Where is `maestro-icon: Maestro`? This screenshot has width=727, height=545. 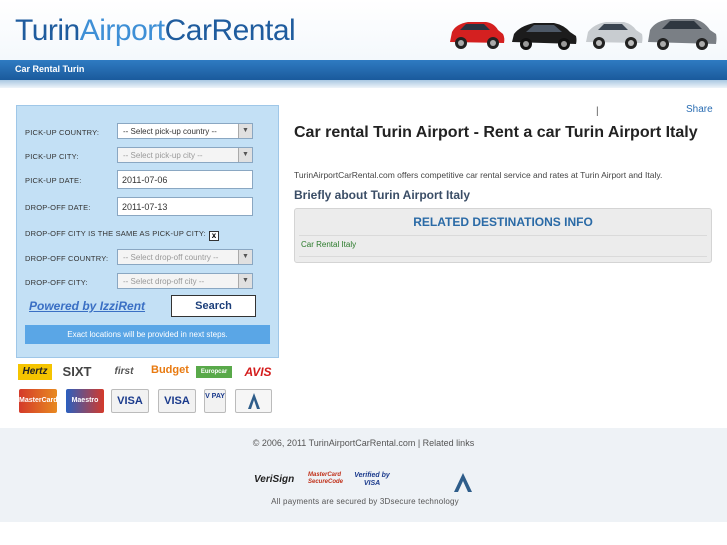
maestro-icon: Maestro is located at coordinates (85, 401).